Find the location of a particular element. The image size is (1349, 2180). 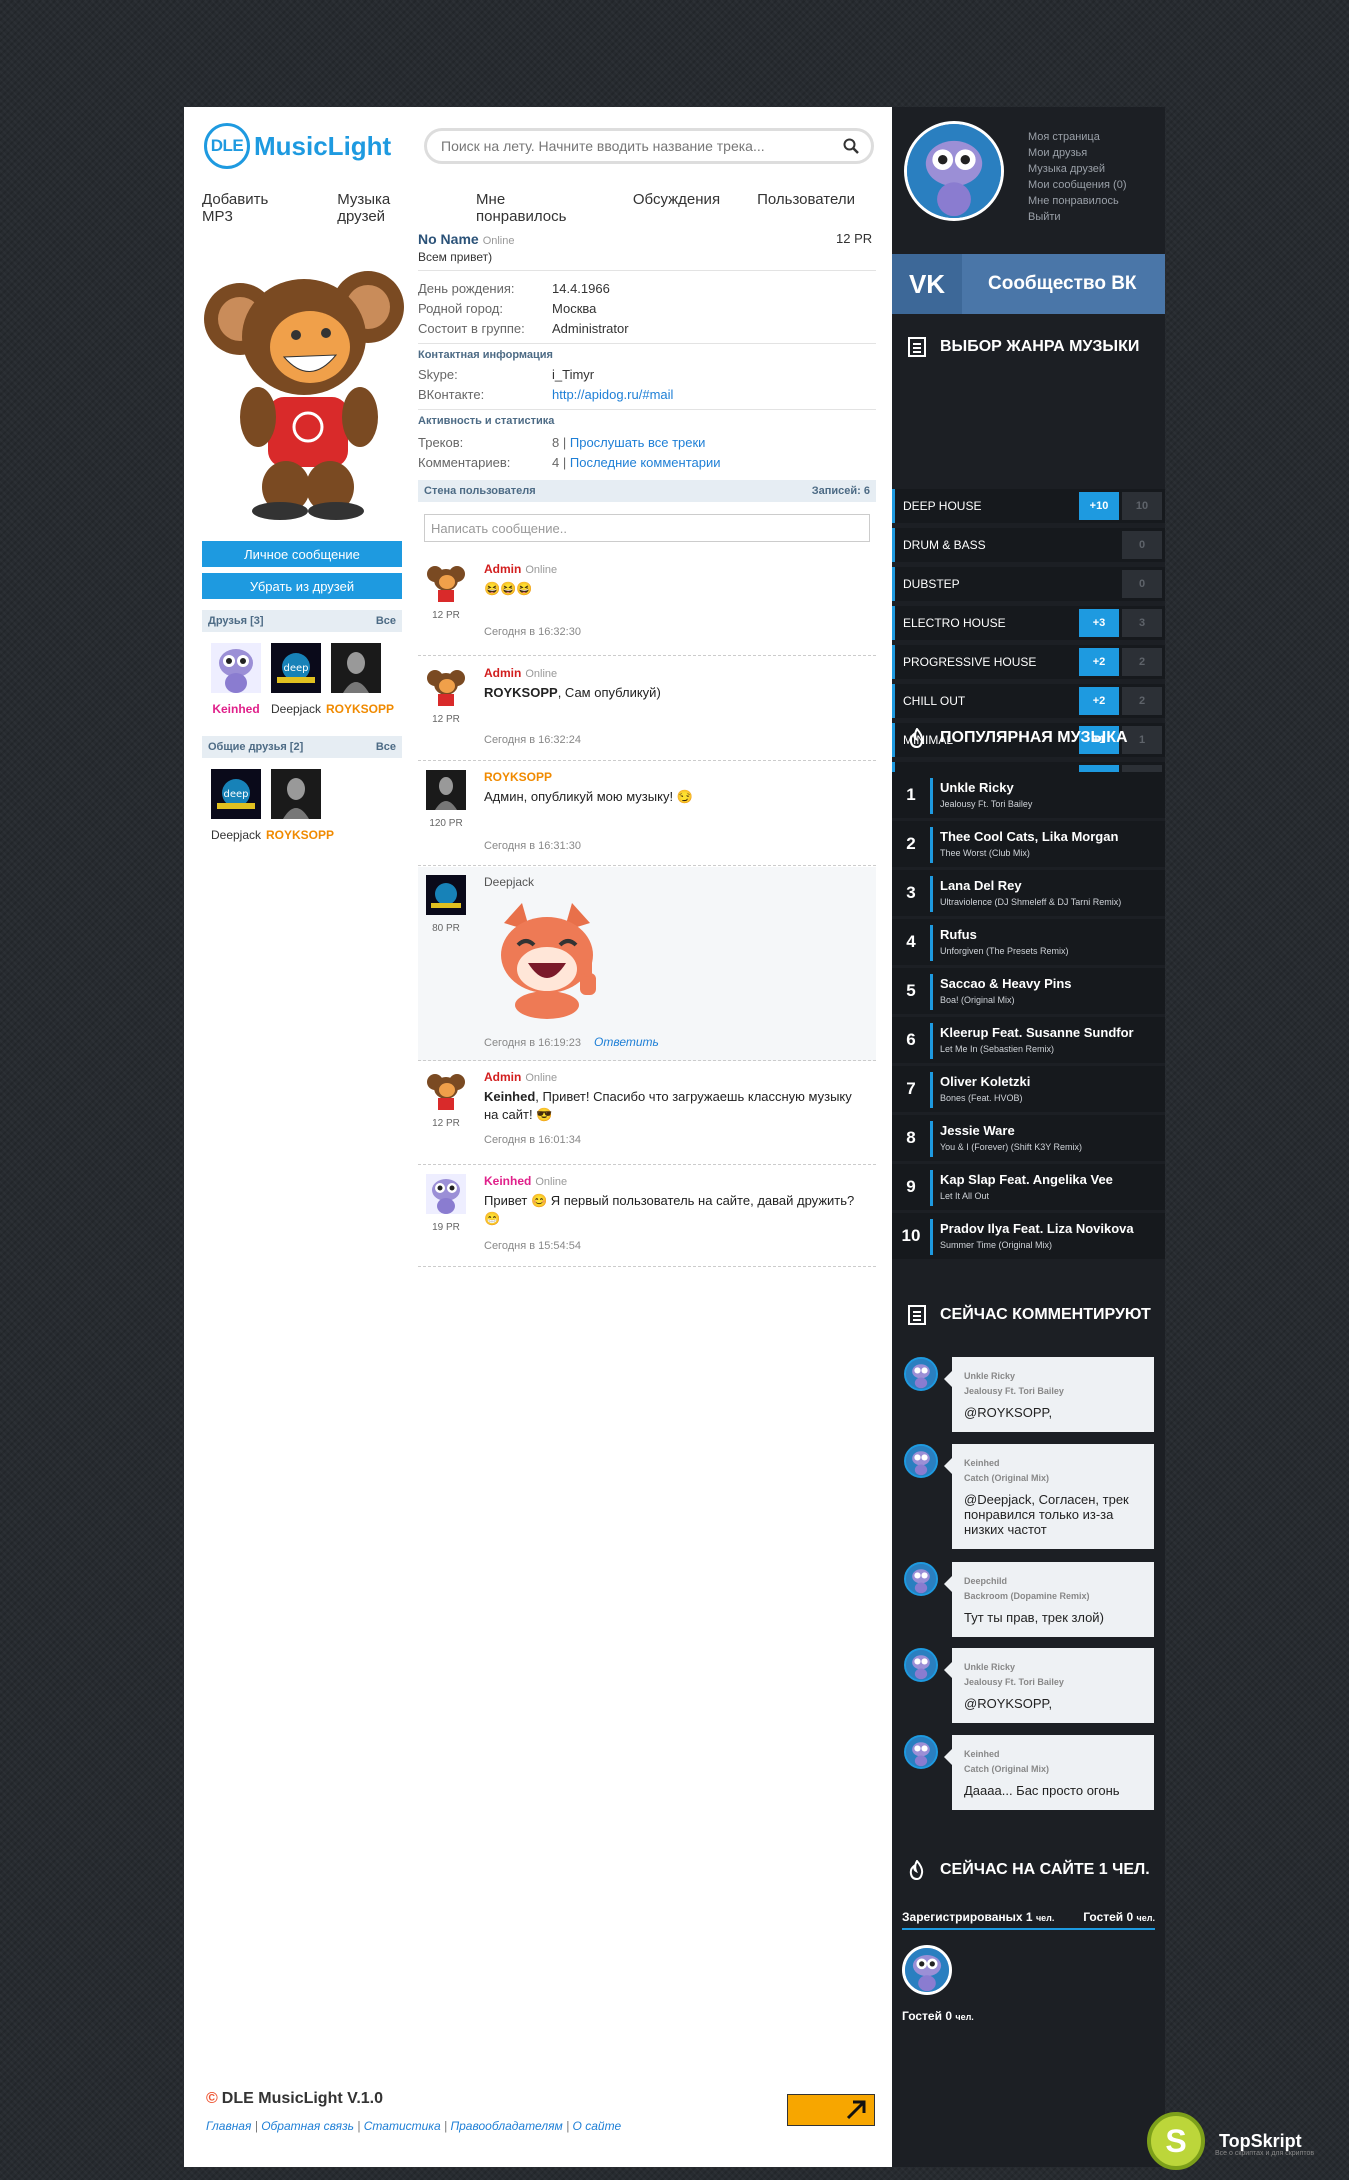

vk-link: http://apidog.ru/#mail is located at coordinates (612, 394).